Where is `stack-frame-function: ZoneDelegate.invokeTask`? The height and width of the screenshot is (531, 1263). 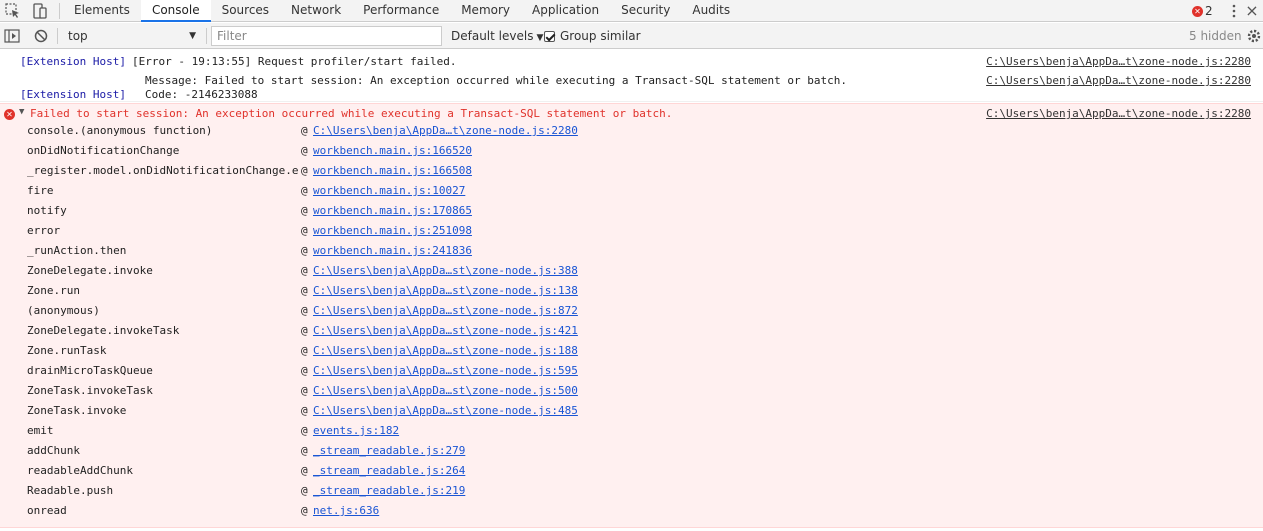 stack-frame-function: ZoneDelegate.invokeTask is located at coordinates (103, 330).